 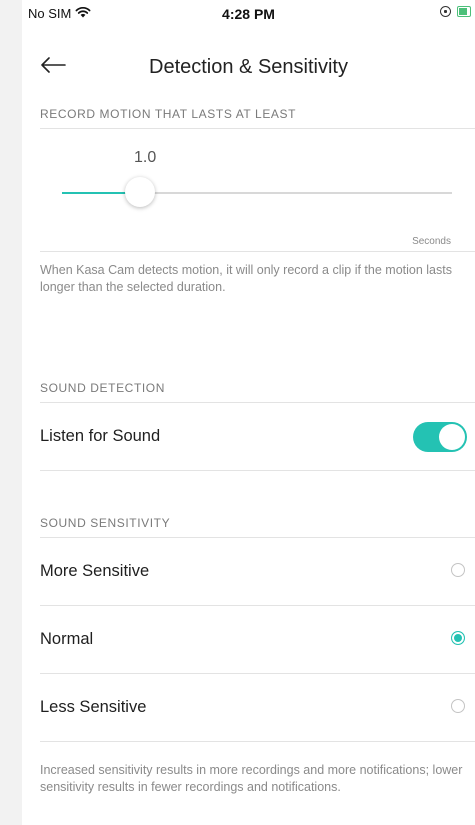 I want to click on listen-for-sound-row: Listen for Sound, so click(x=257, y=436).